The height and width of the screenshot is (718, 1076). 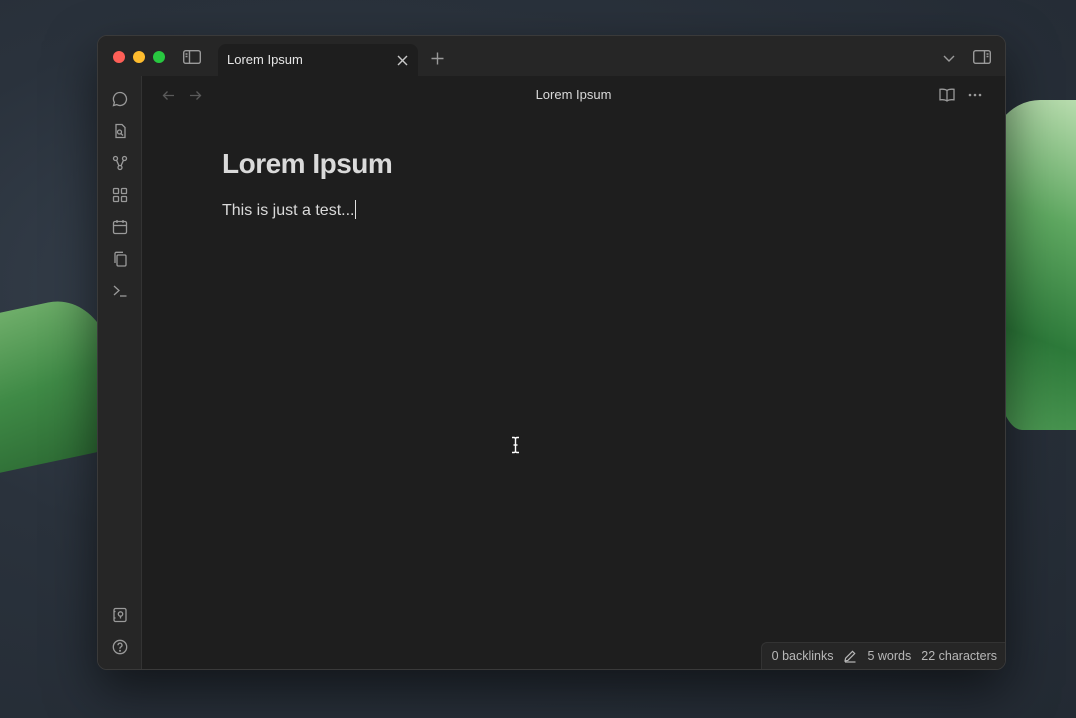 I want to click on text-cursor-ibeam-icon, so click(x=515, y=447).